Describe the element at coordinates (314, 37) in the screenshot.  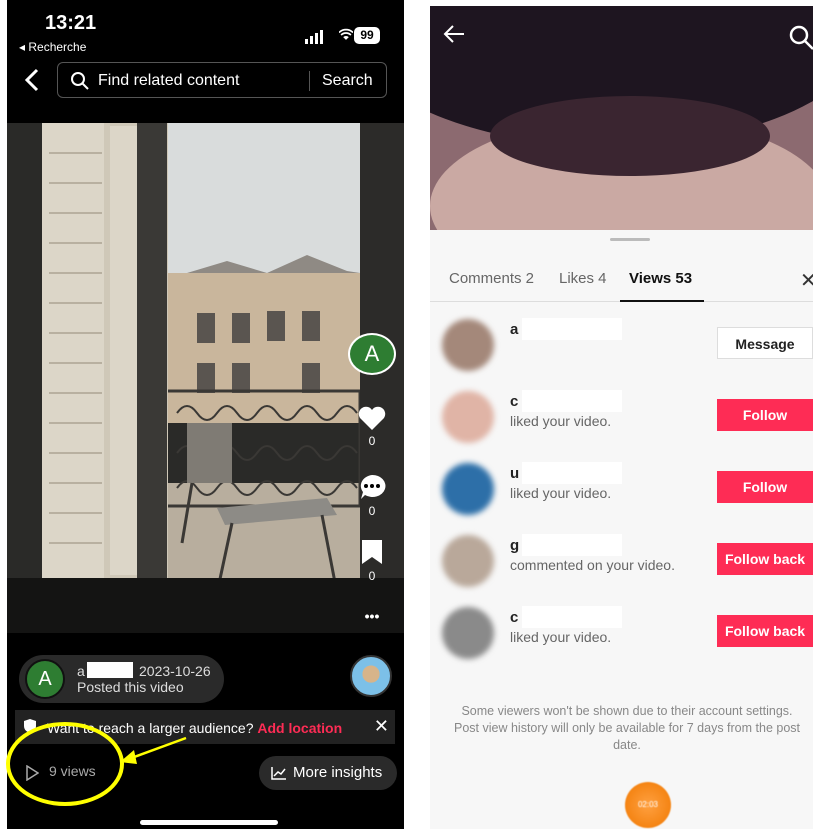
I see `signal-icon` at that location.